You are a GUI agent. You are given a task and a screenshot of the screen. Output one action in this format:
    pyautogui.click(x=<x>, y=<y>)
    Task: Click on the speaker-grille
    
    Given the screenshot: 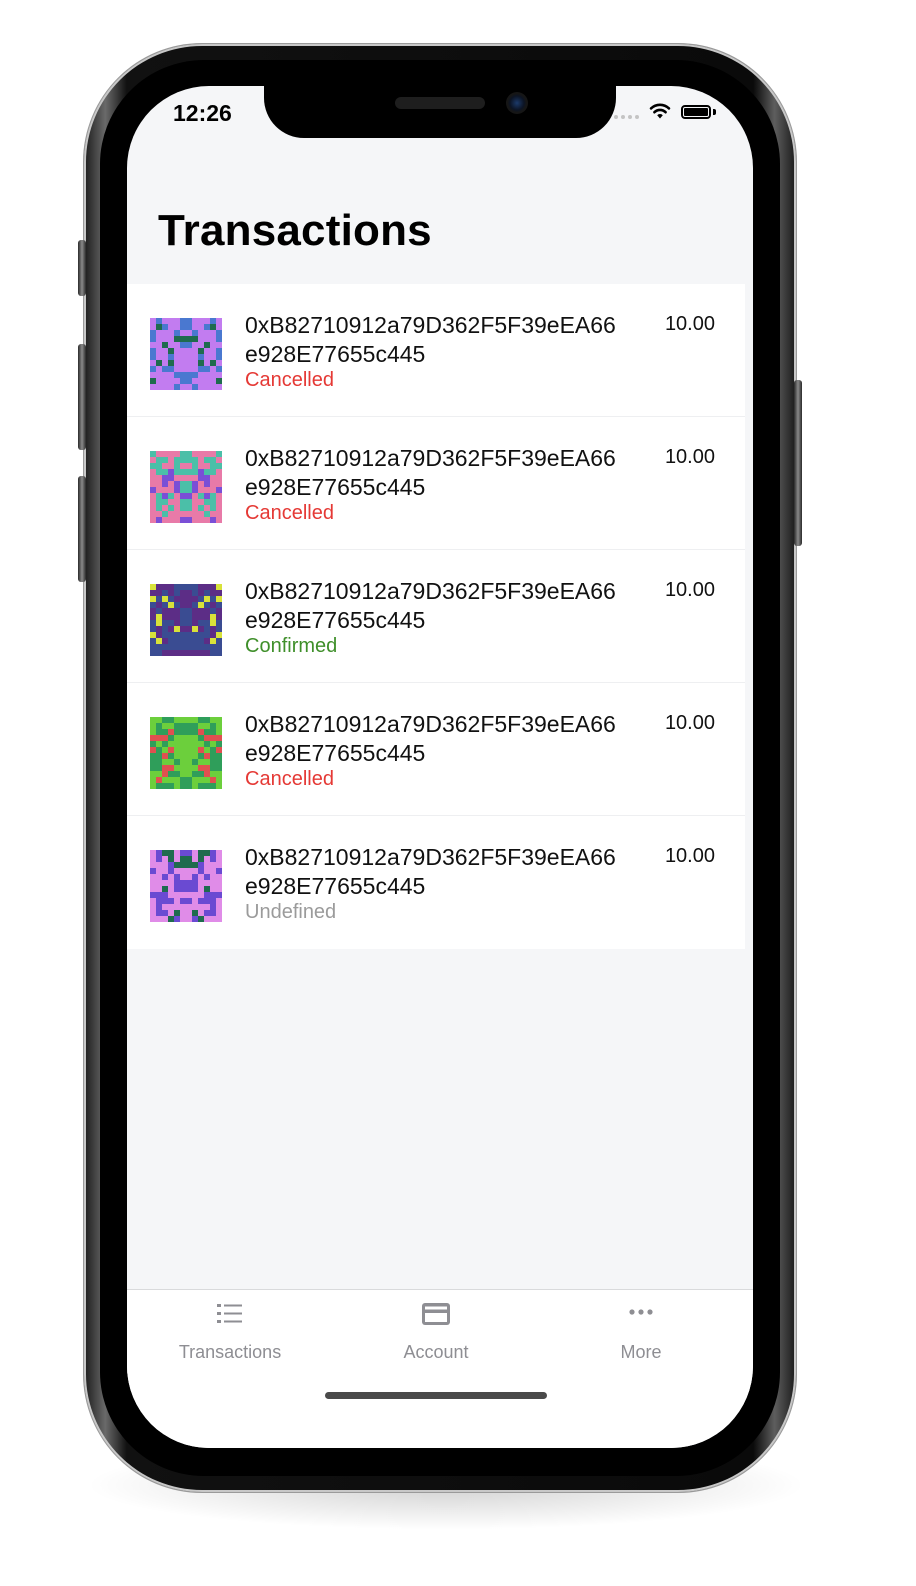 What is the action you would take?
    pyautogui.click(x=440, y=103)
    